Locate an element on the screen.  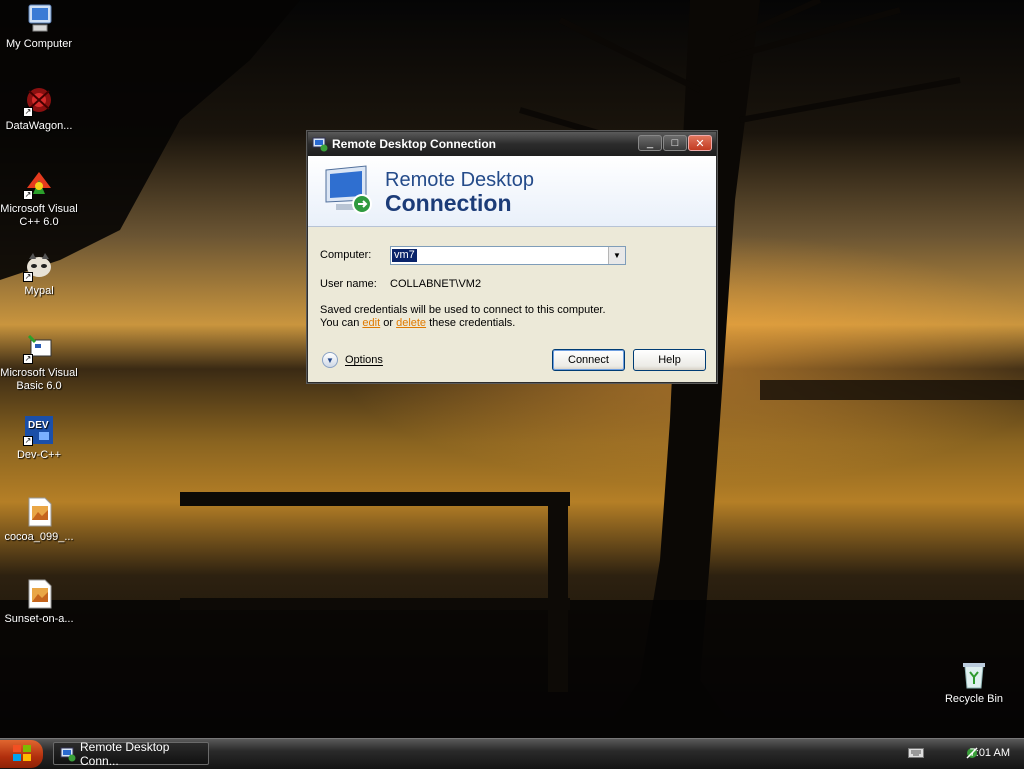
taskbar: Remote Desktop Conn... 7:01 AM is located at coordinates (512, 753).